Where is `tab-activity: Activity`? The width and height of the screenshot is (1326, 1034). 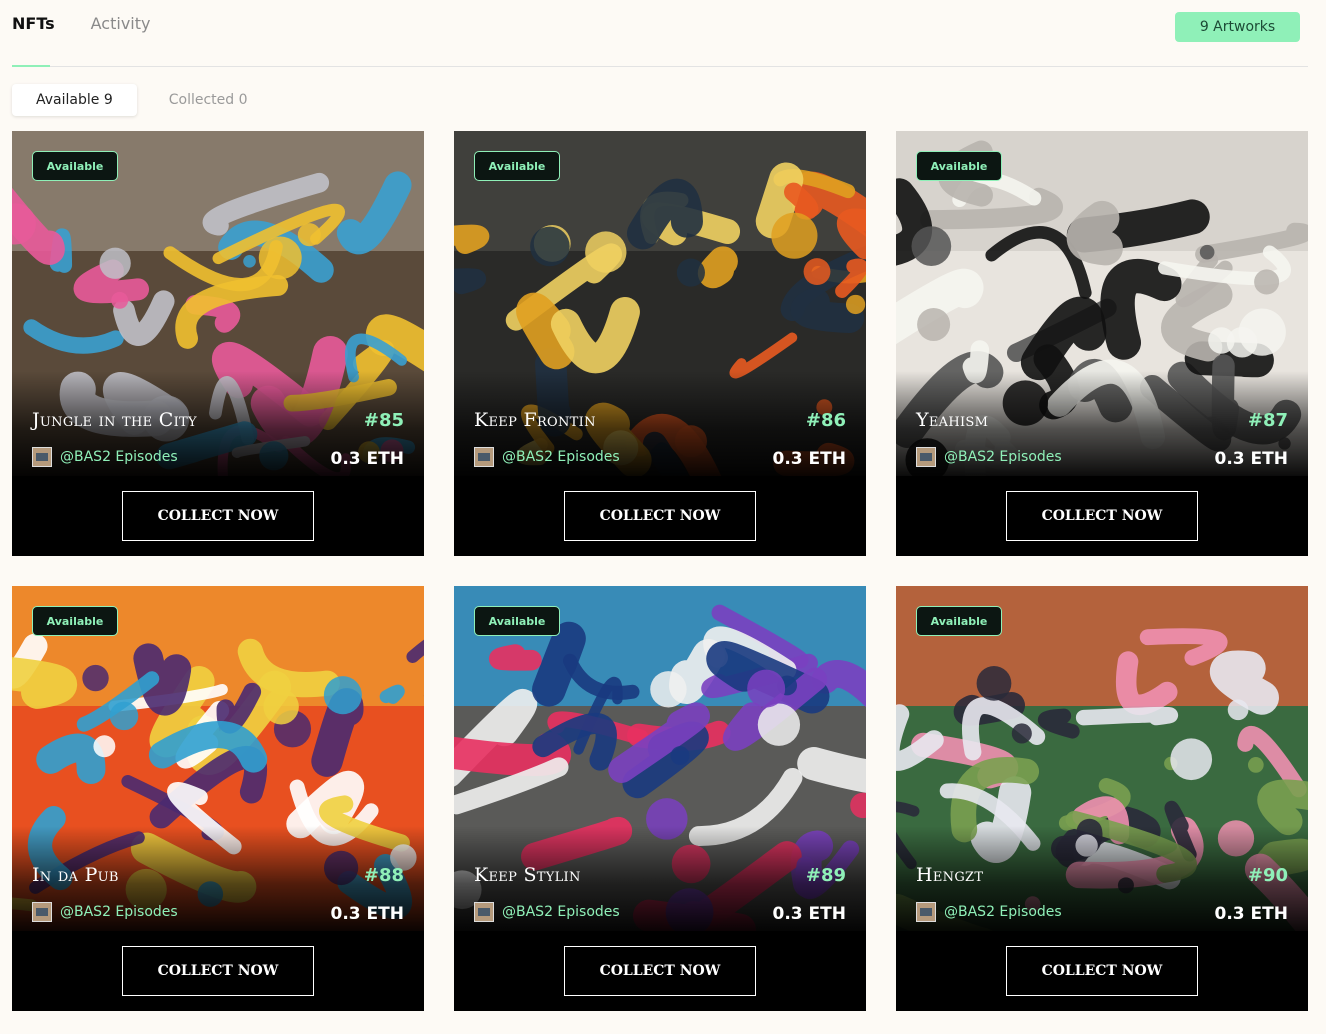 tab-activity: Activity is located at coordinates (121, 26).